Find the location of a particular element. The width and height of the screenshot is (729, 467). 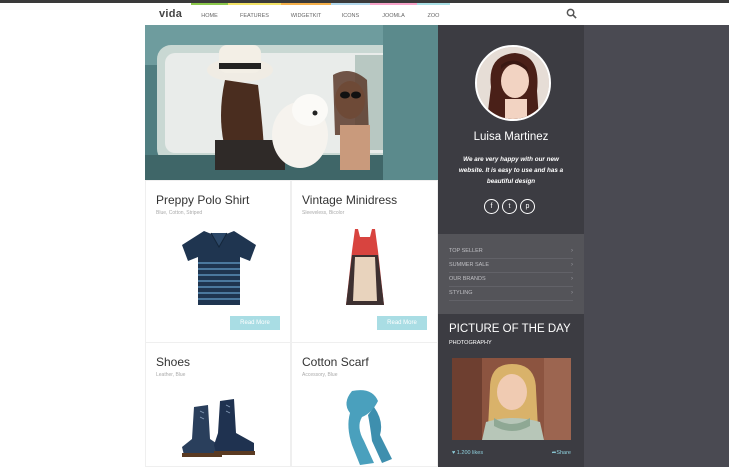

likes-label: 1.200 likes is located at coordinates (470, 453).